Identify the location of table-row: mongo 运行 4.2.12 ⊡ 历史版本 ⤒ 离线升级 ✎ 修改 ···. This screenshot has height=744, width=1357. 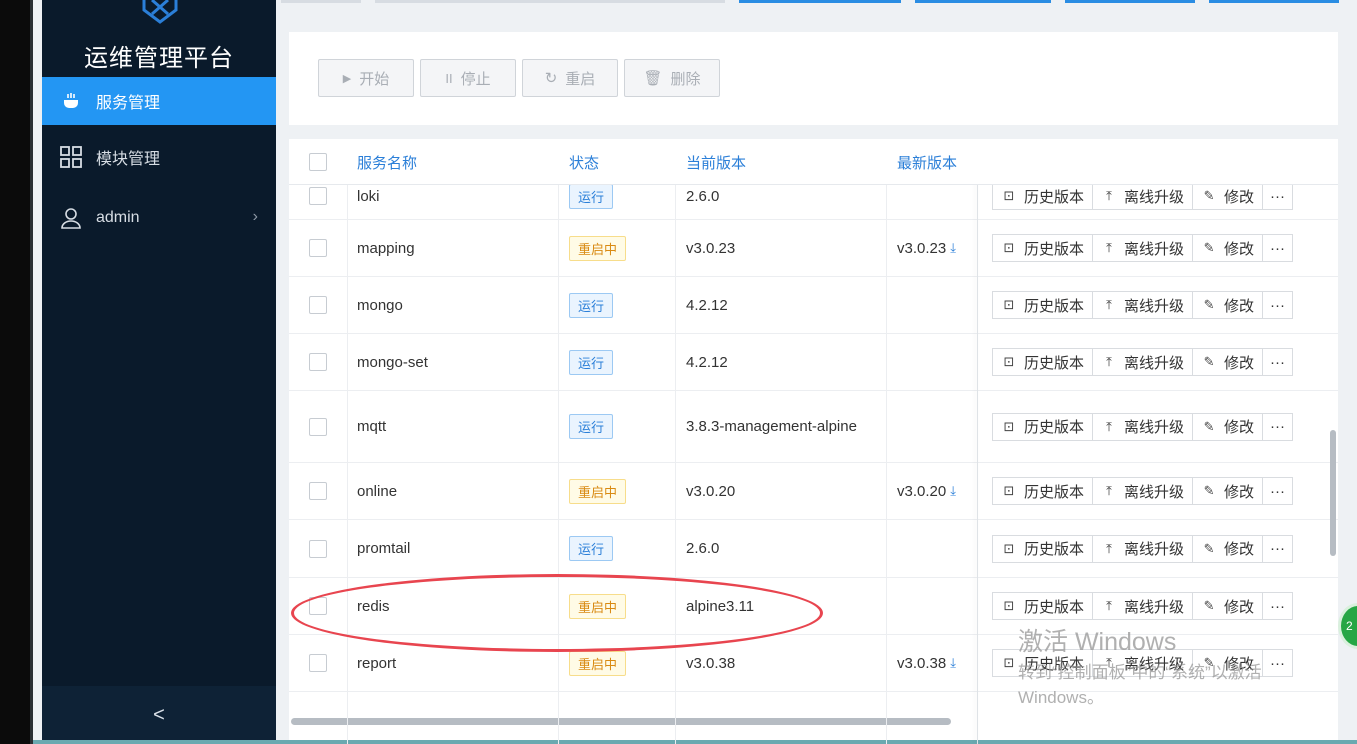
(813, 305).